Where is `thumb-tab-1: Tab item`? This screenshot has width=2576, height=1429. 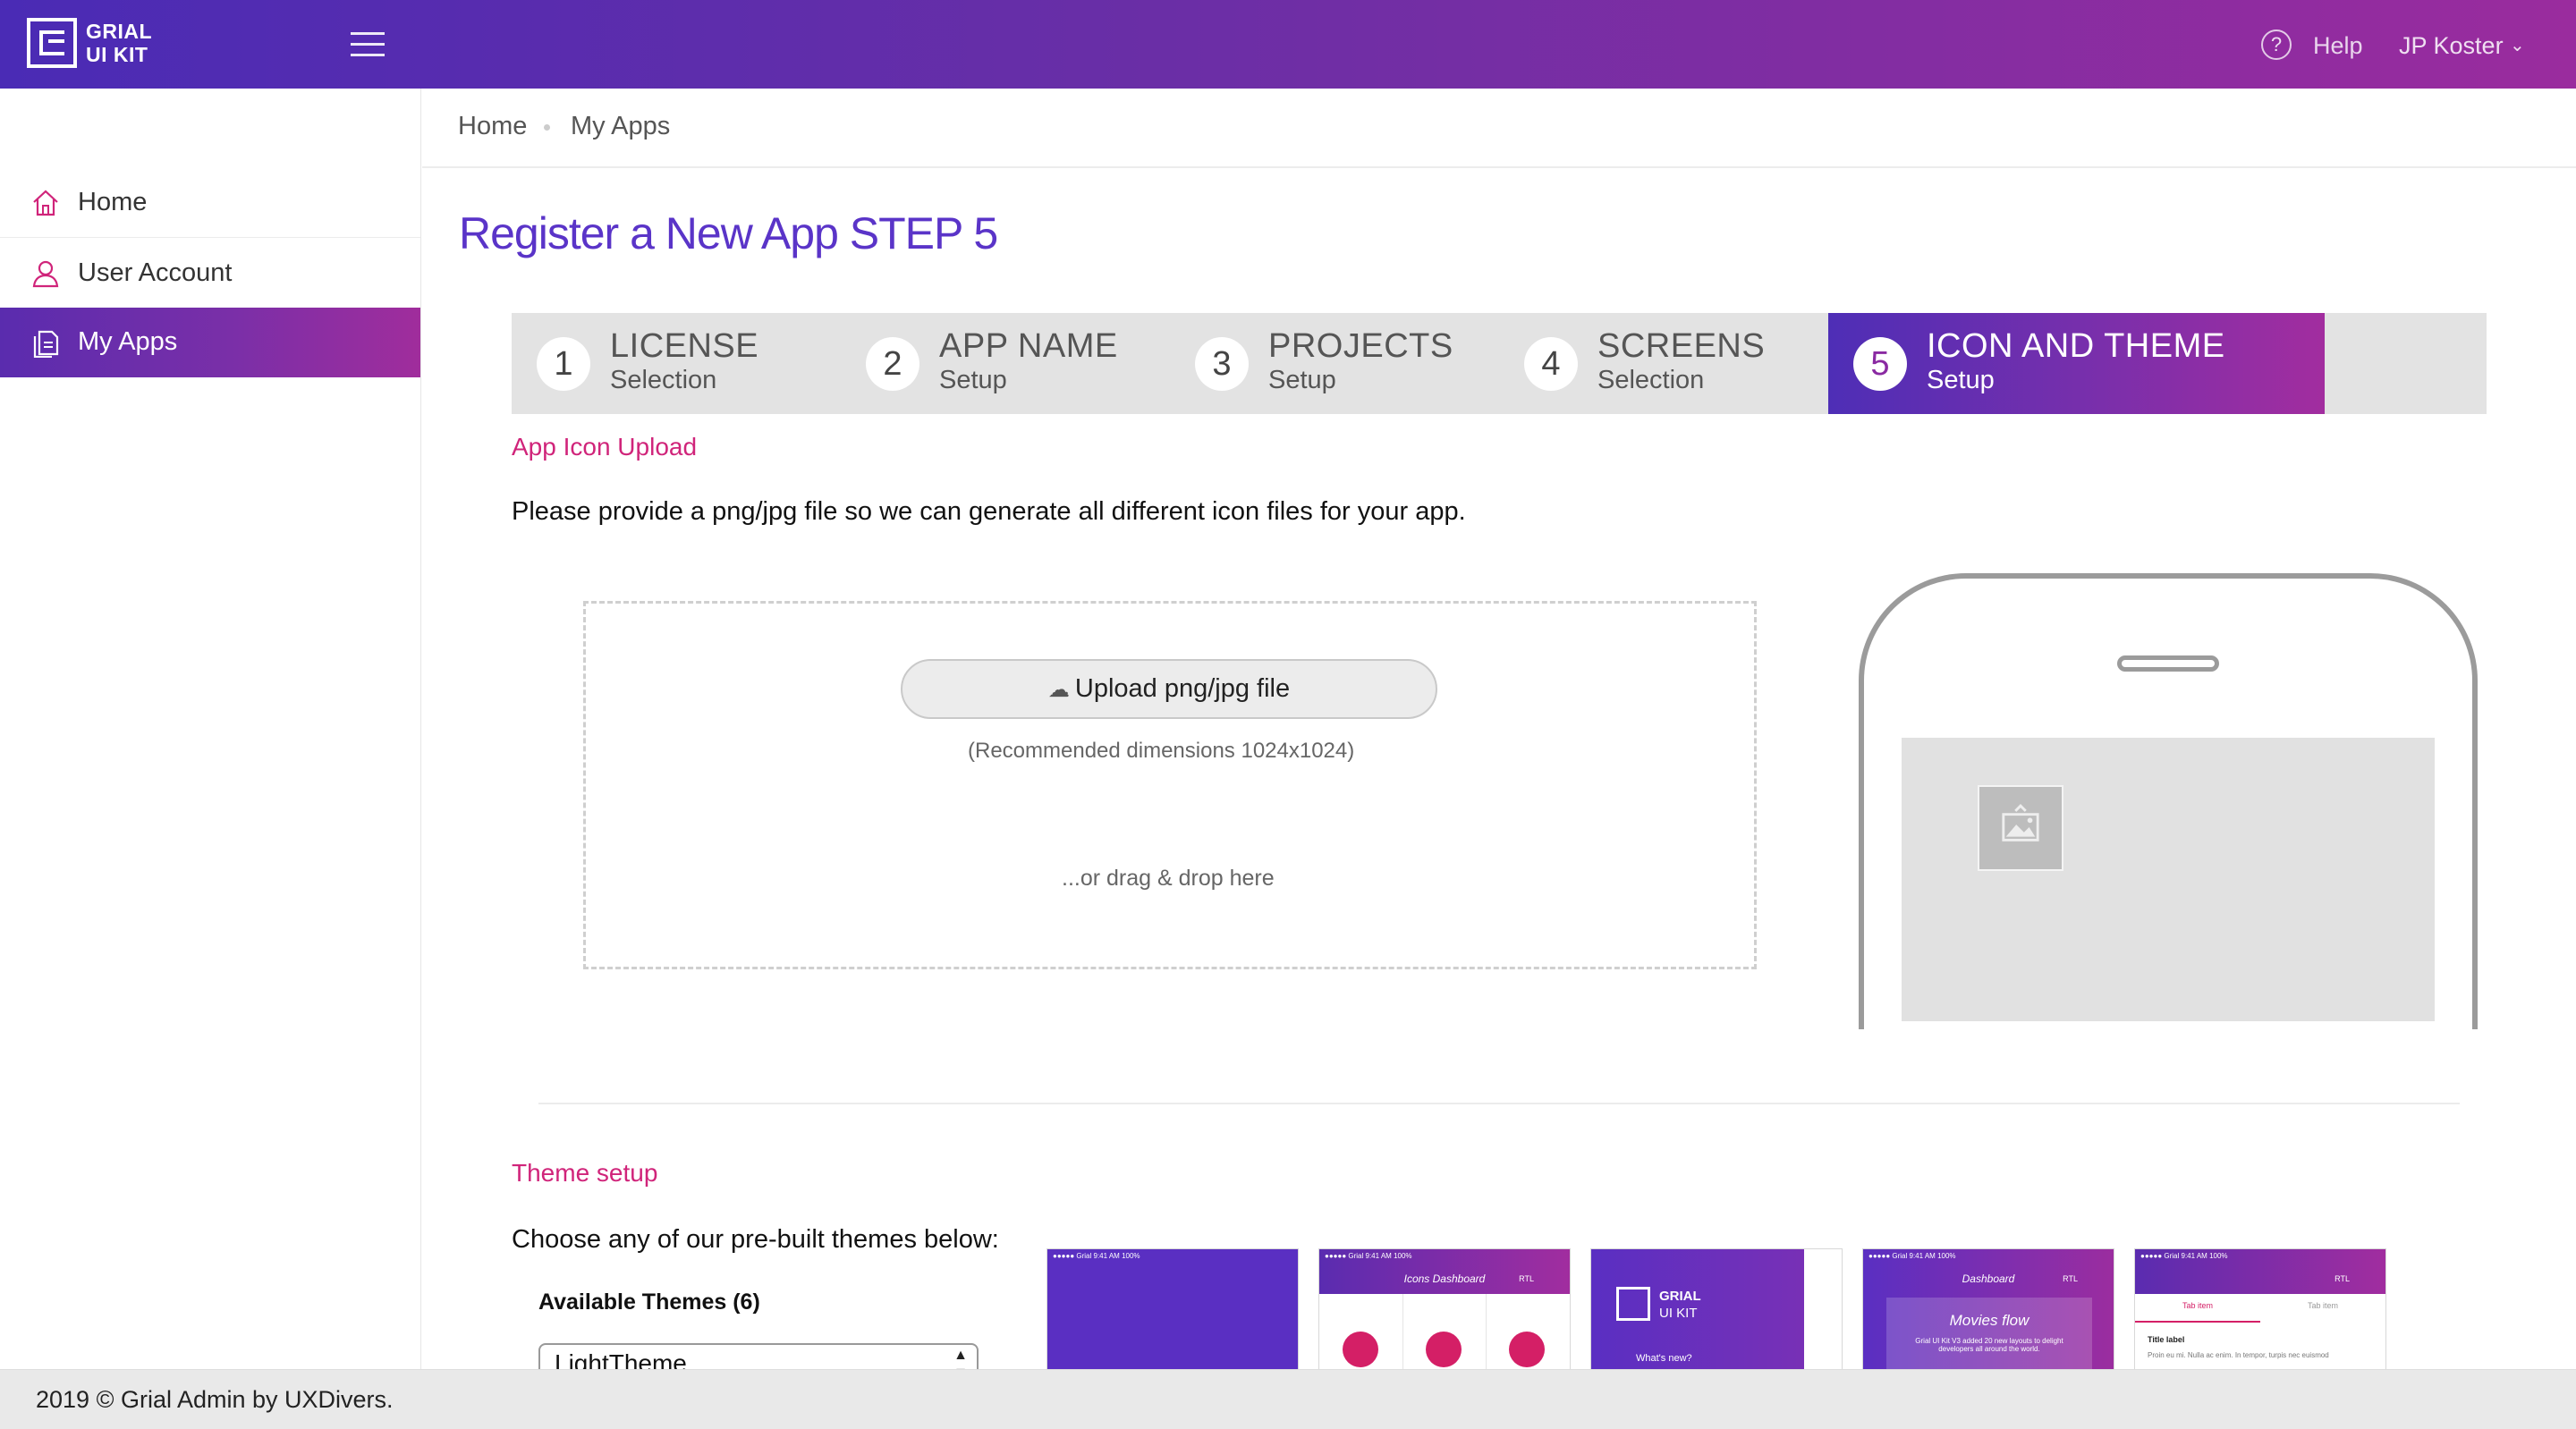
thumb-tab-1: Tab item is located at coordinates (2197, 1305).